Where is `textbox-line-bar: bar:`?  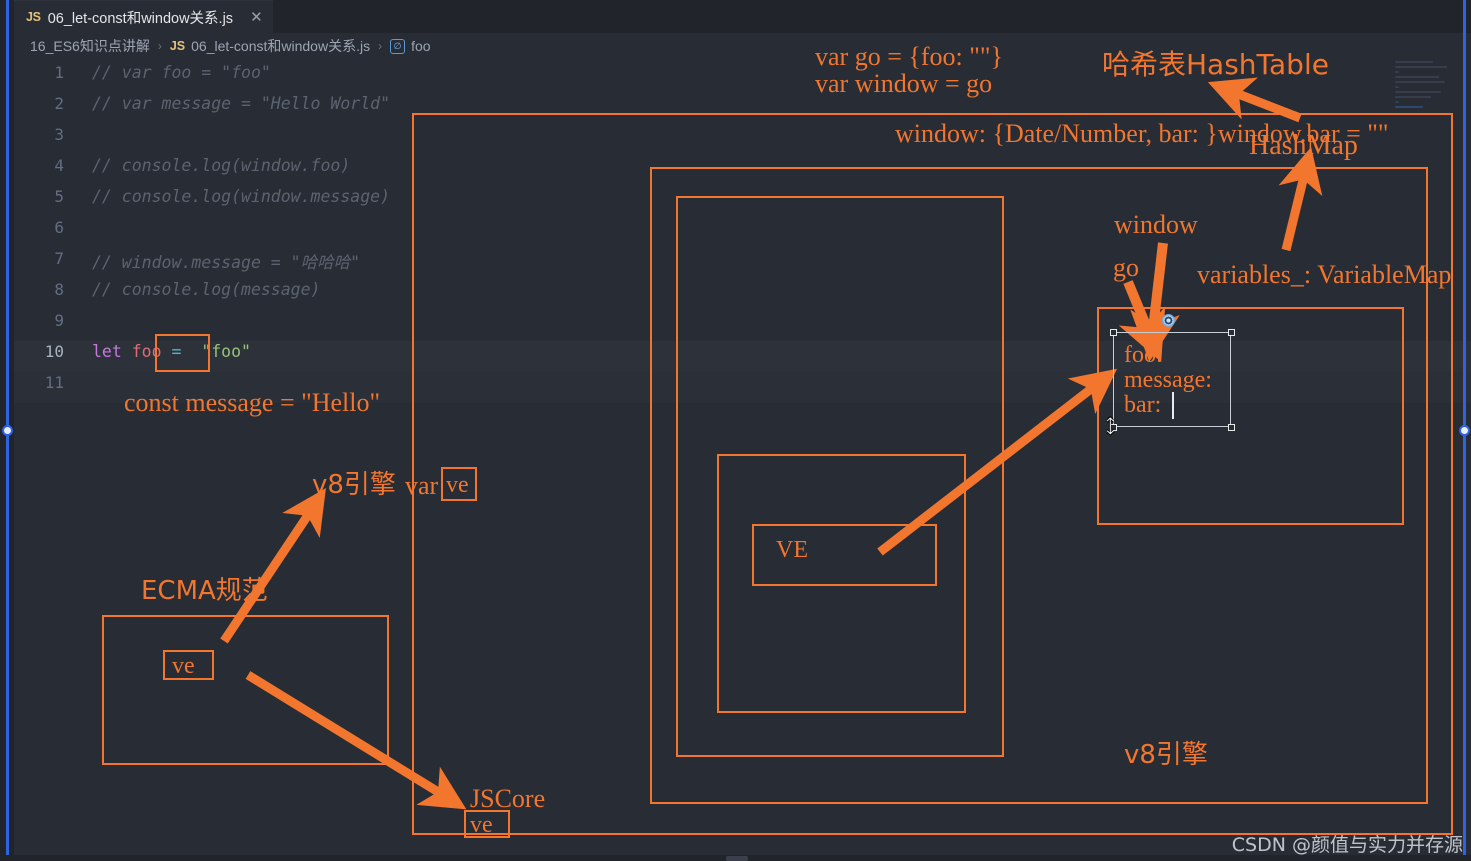 textbox-line-bar: bar: is located at coordinates (1143, 405).